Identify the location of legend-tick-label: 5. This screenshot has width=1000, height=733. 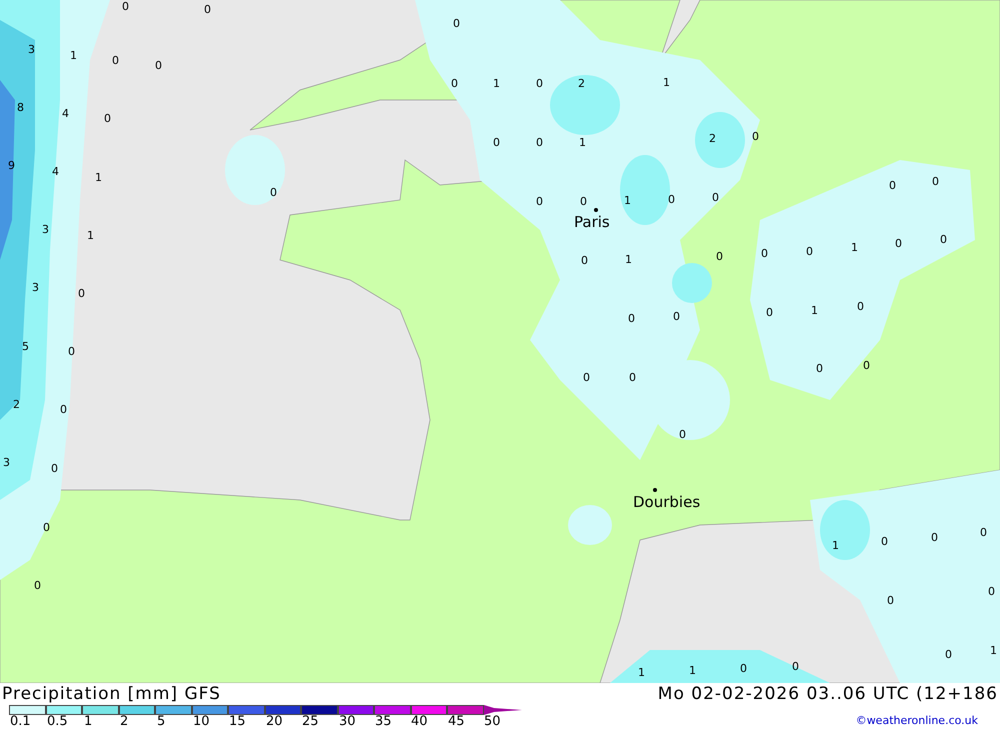
(161, 722).